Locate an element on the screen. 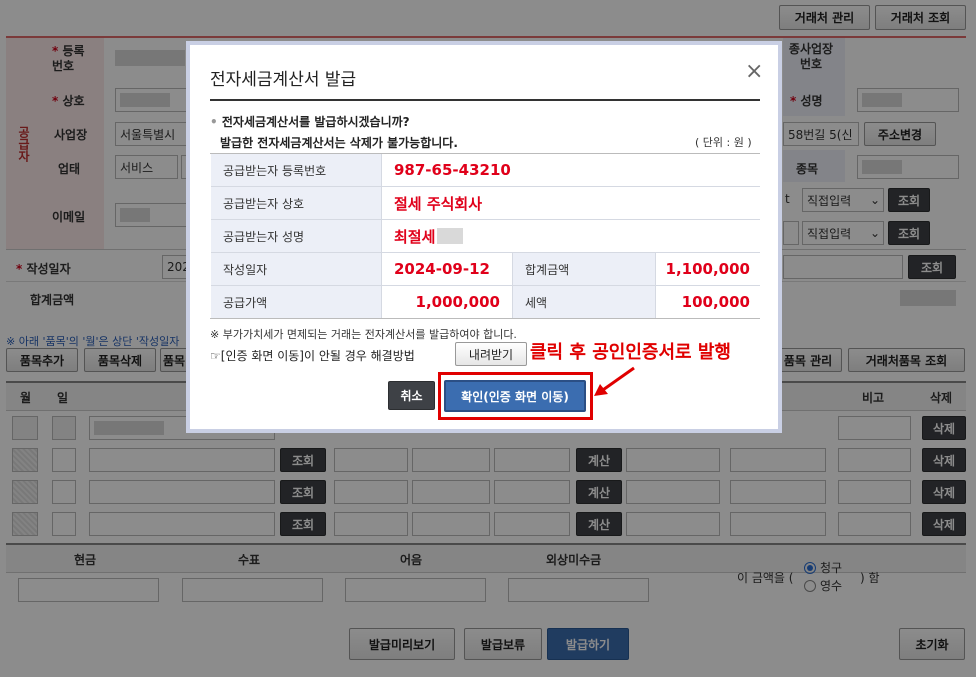  modal-unit: ( 단위 : 원 ) is located at coordinates (723, 142).